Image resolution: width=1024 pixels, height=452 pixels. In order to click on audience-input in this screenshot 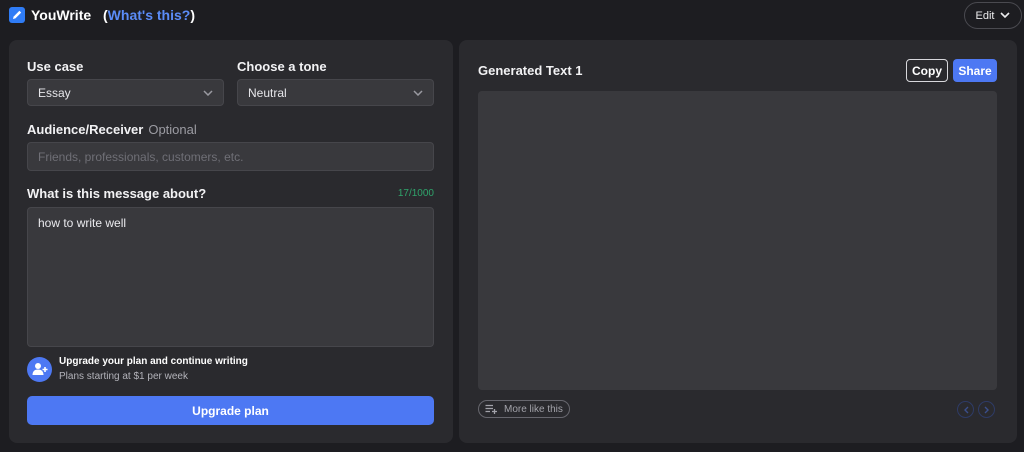, I will do `click(230, 156)`.